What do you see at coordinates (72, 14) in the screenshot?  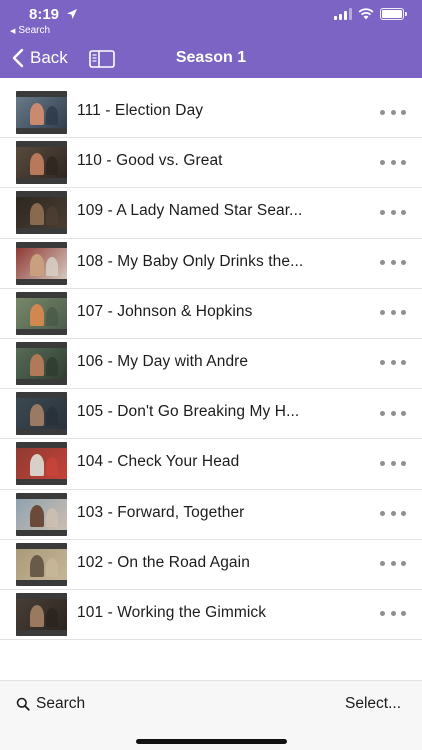 I see `location-arrow-icon` at bounding box center [72, 14].